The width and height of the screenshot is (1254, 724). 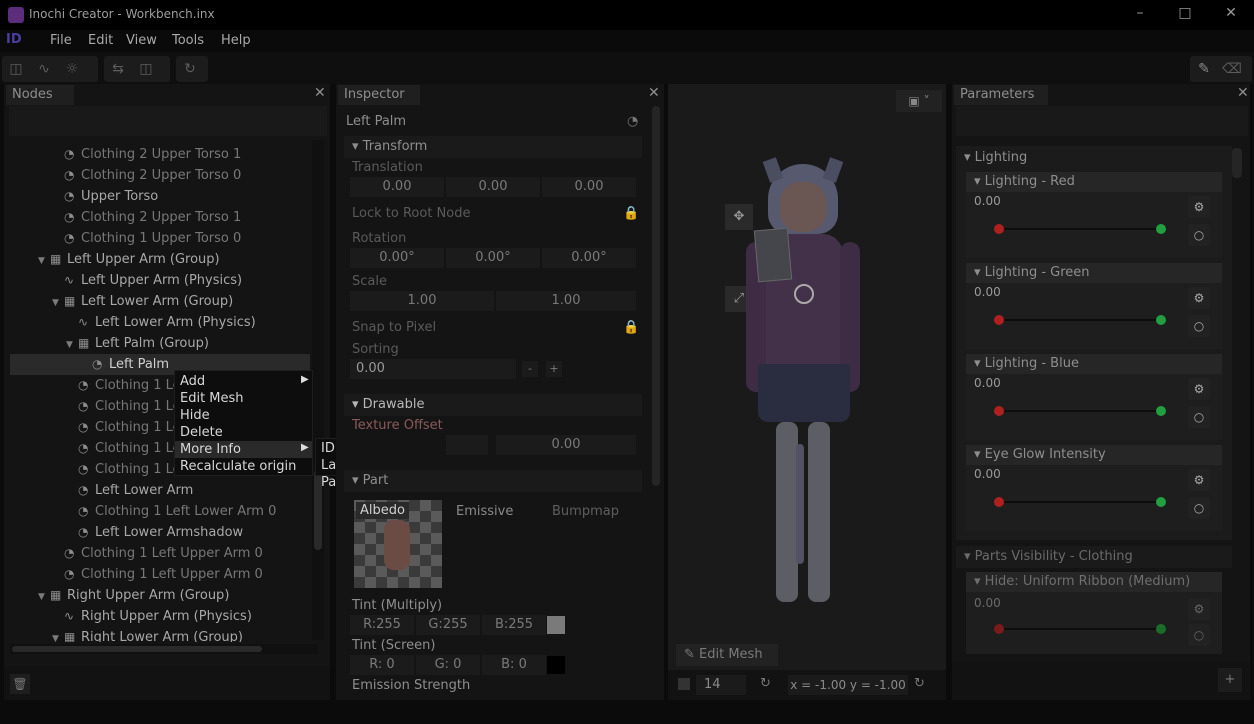 What do you see at coordinates (118, 69) in the screenshot?
I see `mirror-icon: ⇆` at bounding box center [118, 69].